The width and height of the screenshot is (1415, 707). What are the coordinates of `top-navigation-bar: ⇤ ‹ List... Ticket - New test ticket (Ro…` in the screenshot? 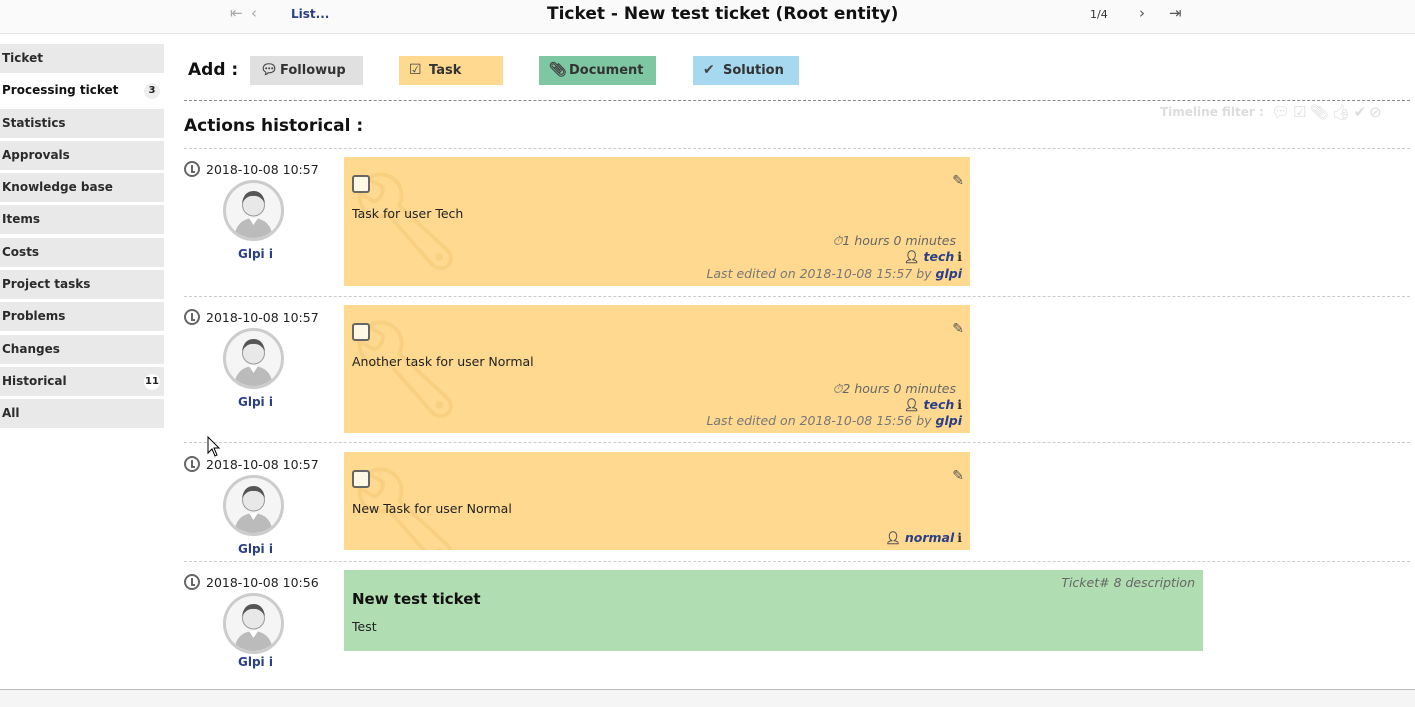 It's located at (707, 17).